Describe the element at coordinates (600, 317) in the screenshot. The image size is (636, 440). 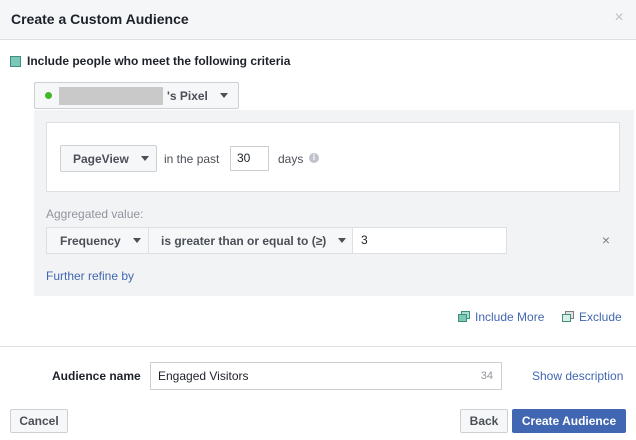
I see `exclude-label: Exclude` at that location.